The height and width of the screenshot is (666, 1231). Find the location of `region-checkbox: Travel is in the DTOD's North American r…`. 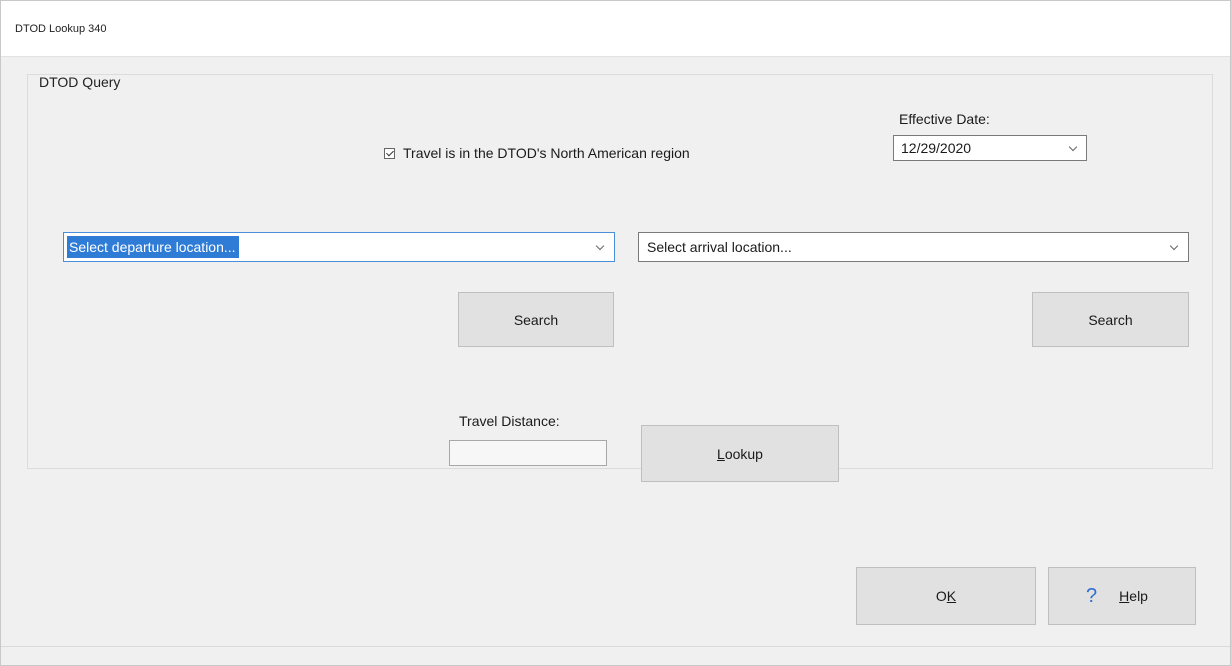

region-checkbox: Travel is in the DTOD's North American r… is located at coordinates (537, 153).